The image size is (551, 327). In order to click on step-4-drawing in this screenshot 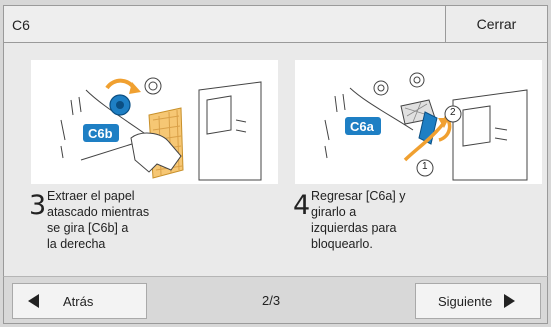, I will do `click(426, 126)`.